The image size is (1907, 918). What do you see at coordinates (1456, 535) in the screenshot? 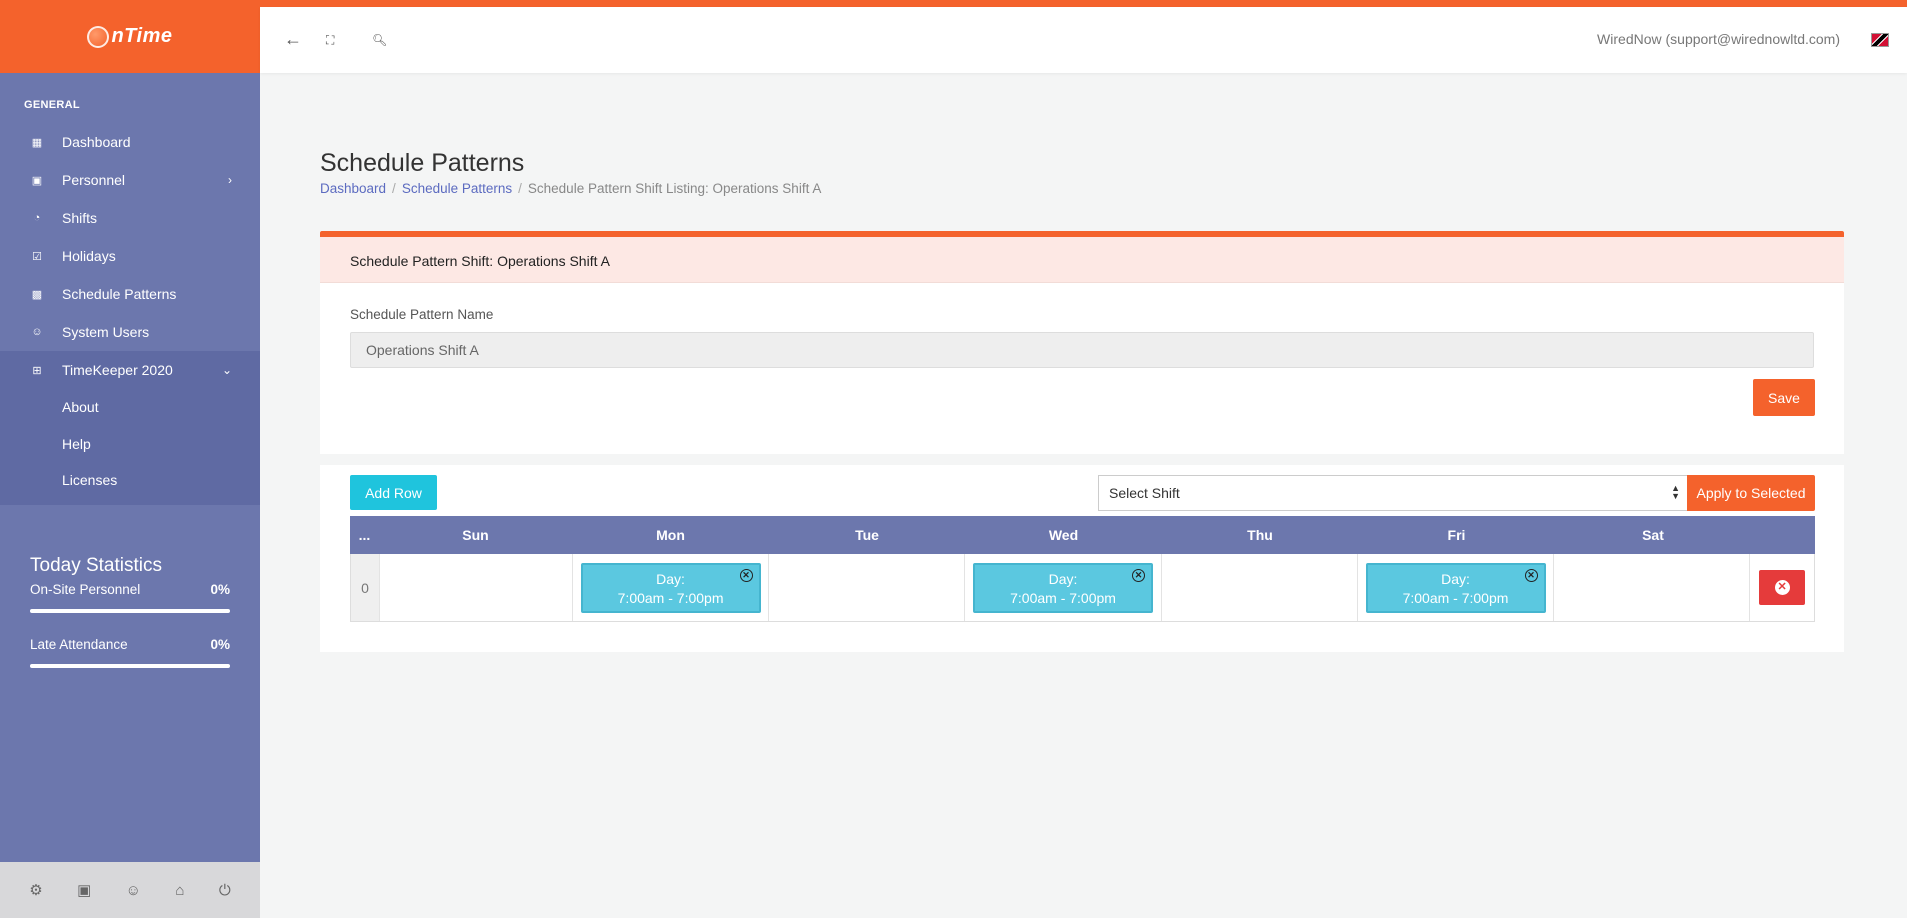
I see `column-header-fri: Fri` at bounding box center [1456, 535].